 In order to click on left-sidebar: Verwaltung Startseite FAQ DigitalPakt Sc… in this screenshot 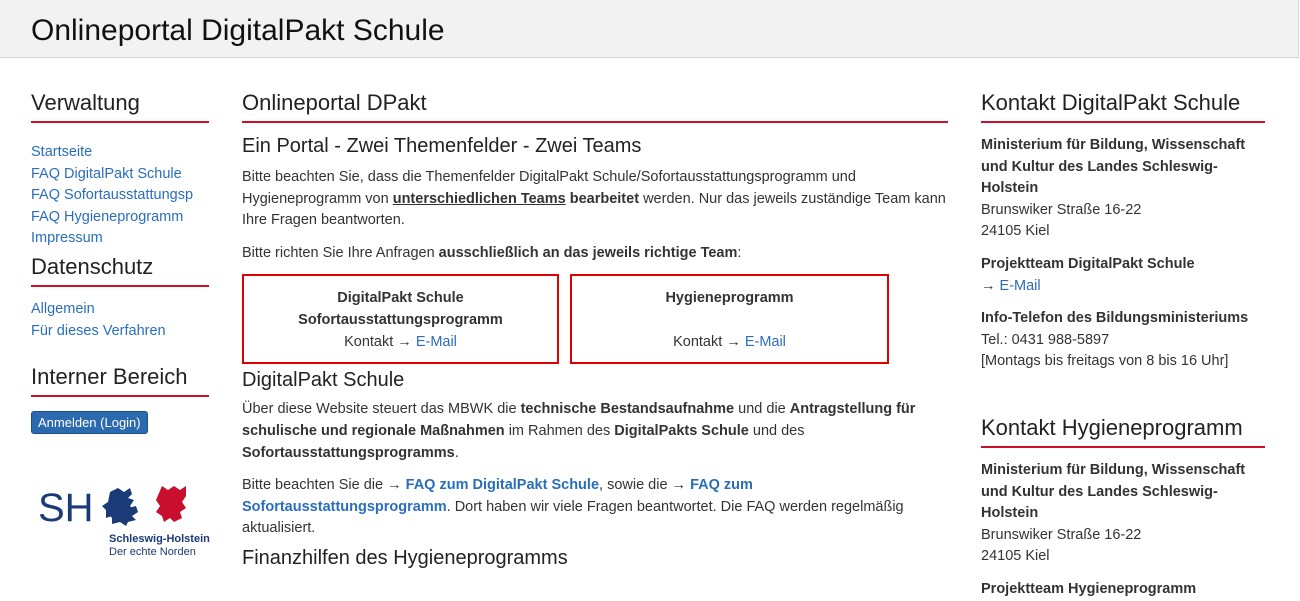, I will do `click(120, 262)`.